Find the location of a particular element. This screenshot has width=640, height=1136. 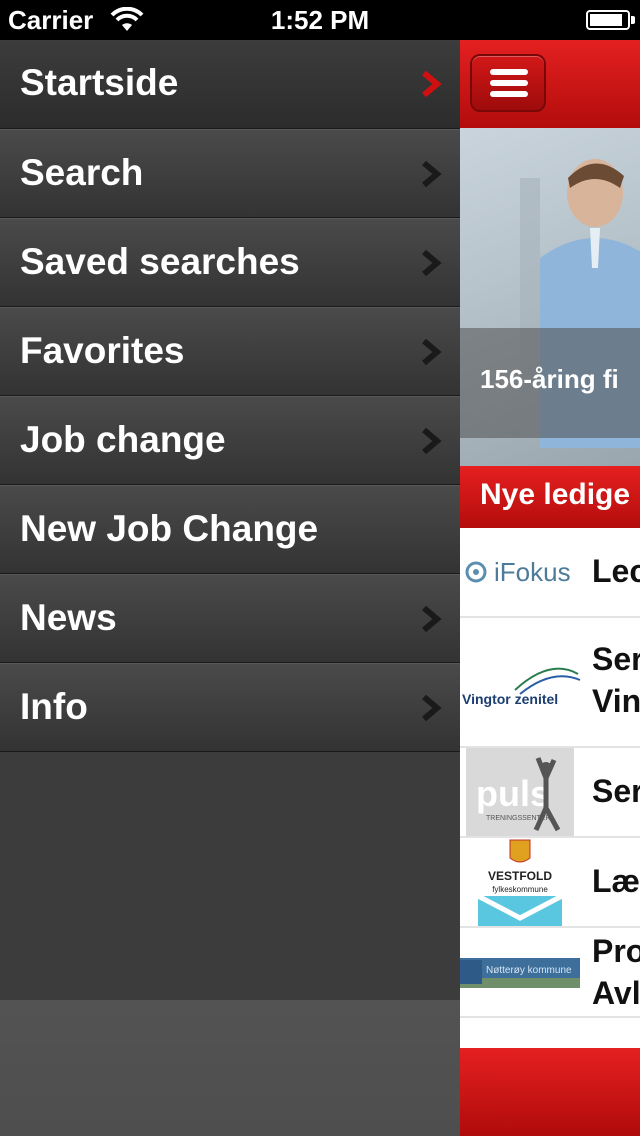

menu-item-label: New Job Change is located at coordinates (169, 528).